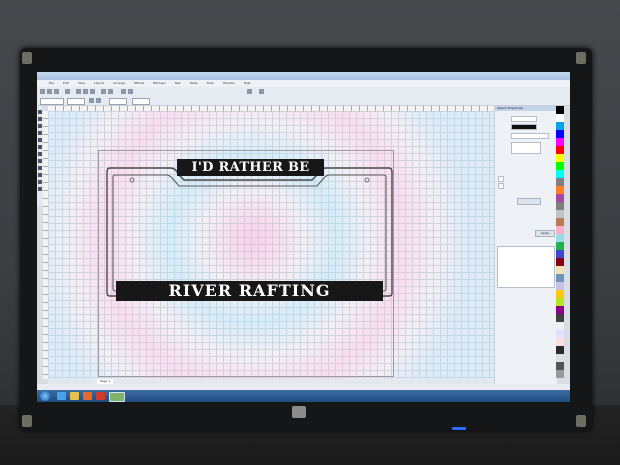  I want to click on menu-help: Help, so click(247, 83).